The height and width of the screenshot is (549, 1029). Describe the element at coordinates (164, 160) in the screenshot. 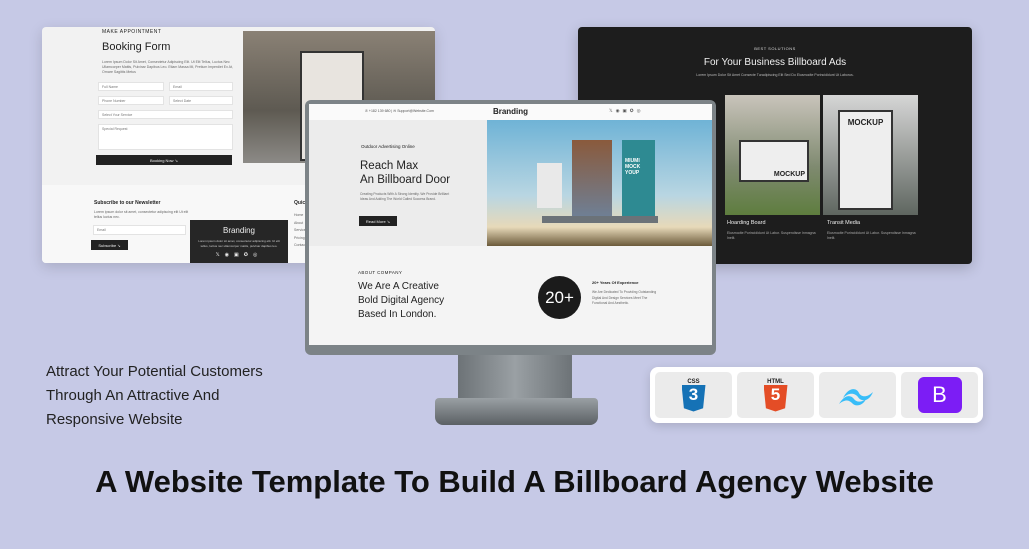

I see `booking-now-button: Booking Now ↘` at that location.